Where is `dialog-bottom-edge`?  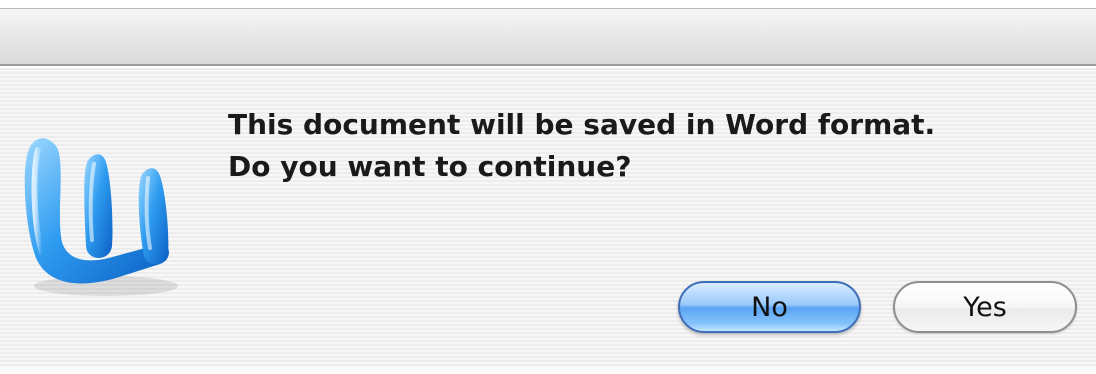 dialog-bottom-edge is located at coordinates (548, 370).